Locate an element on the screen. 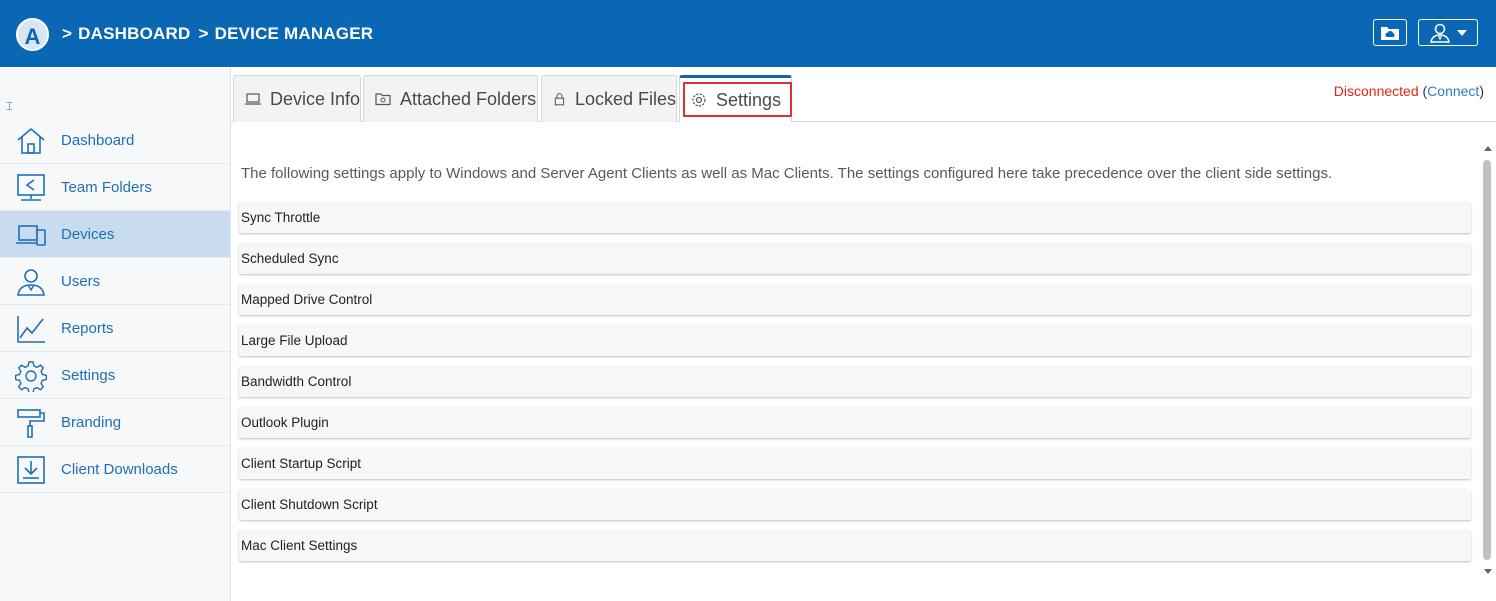 Image resolution: width=1496 pixels, height=601 pixels. settings-section-sync-throttle: Sync Throttle is located at coordinates (855, 217).